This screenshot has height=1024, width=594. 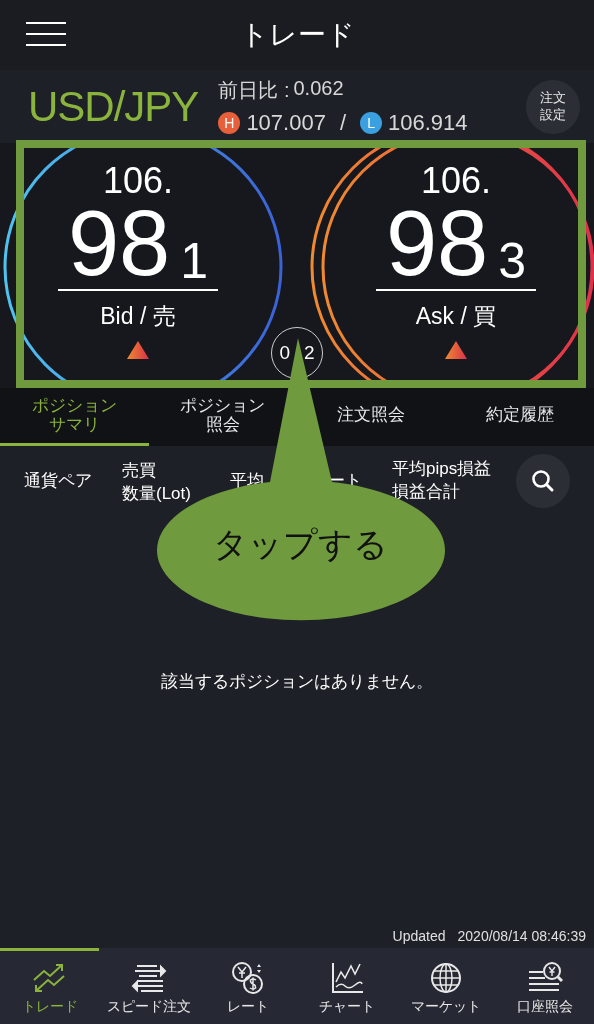 What do you see at coordinates (300, 544) in the screenshot?
I see `callout-text: タップする` at bounding box center [300, 544].